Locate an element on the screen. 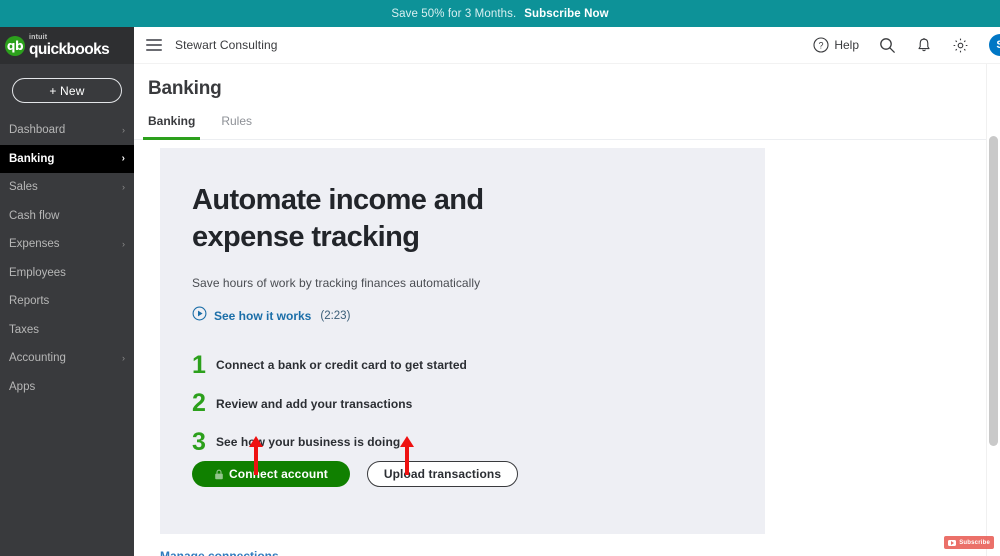 This screenshot has width=1000, height=556. subscribe-now-link: Subscribe Now is located at coordinates (566, 14).